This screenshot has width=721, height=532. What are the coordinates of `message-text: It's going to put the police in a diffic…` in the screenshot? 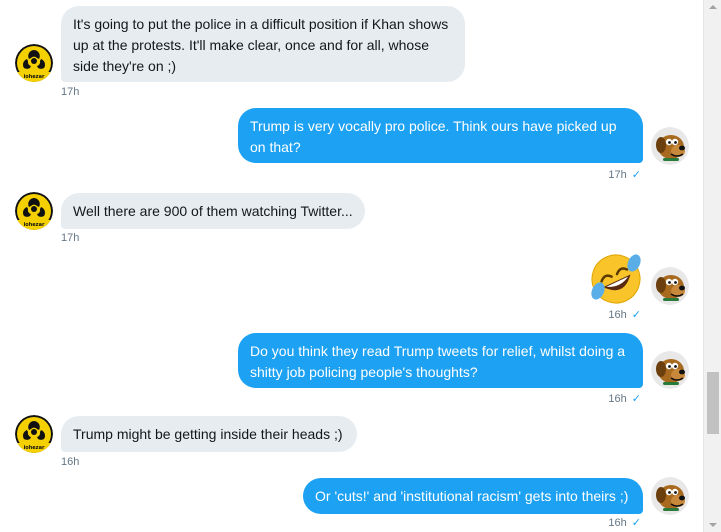 It's located at (261, 45).